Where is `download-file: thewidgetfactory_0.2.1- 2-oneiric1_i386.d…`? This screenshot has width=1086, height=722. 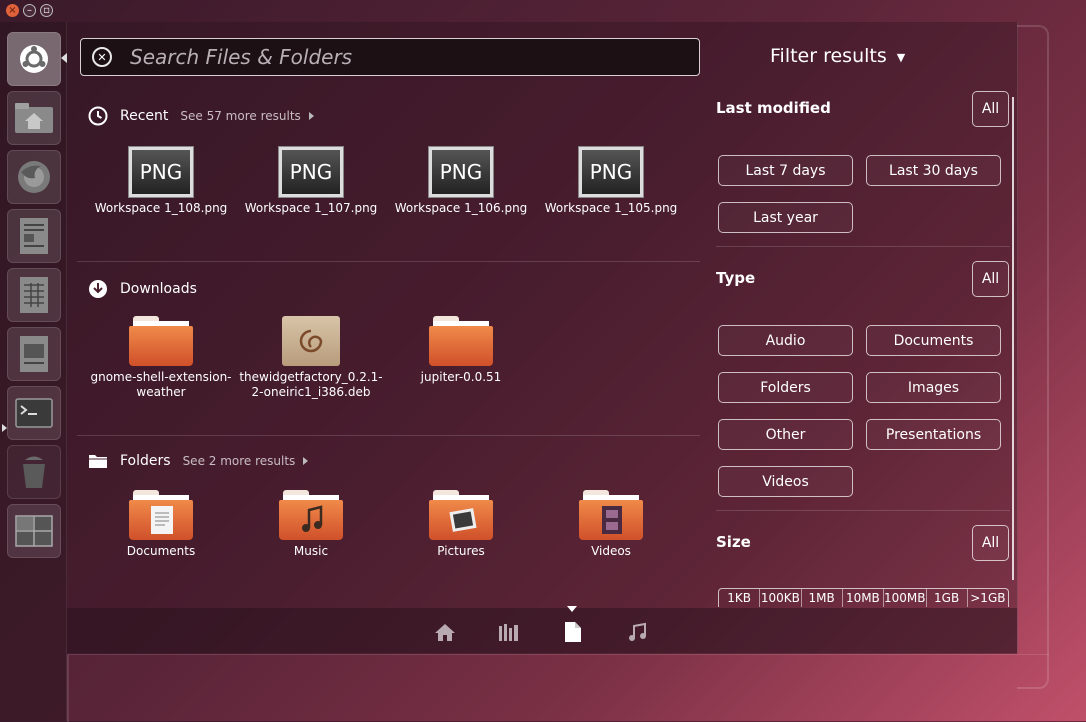
download-file: thewidgetfactory_0.2.1- 2-oneiric1_i386.d… is located at coordinates (311, 358).